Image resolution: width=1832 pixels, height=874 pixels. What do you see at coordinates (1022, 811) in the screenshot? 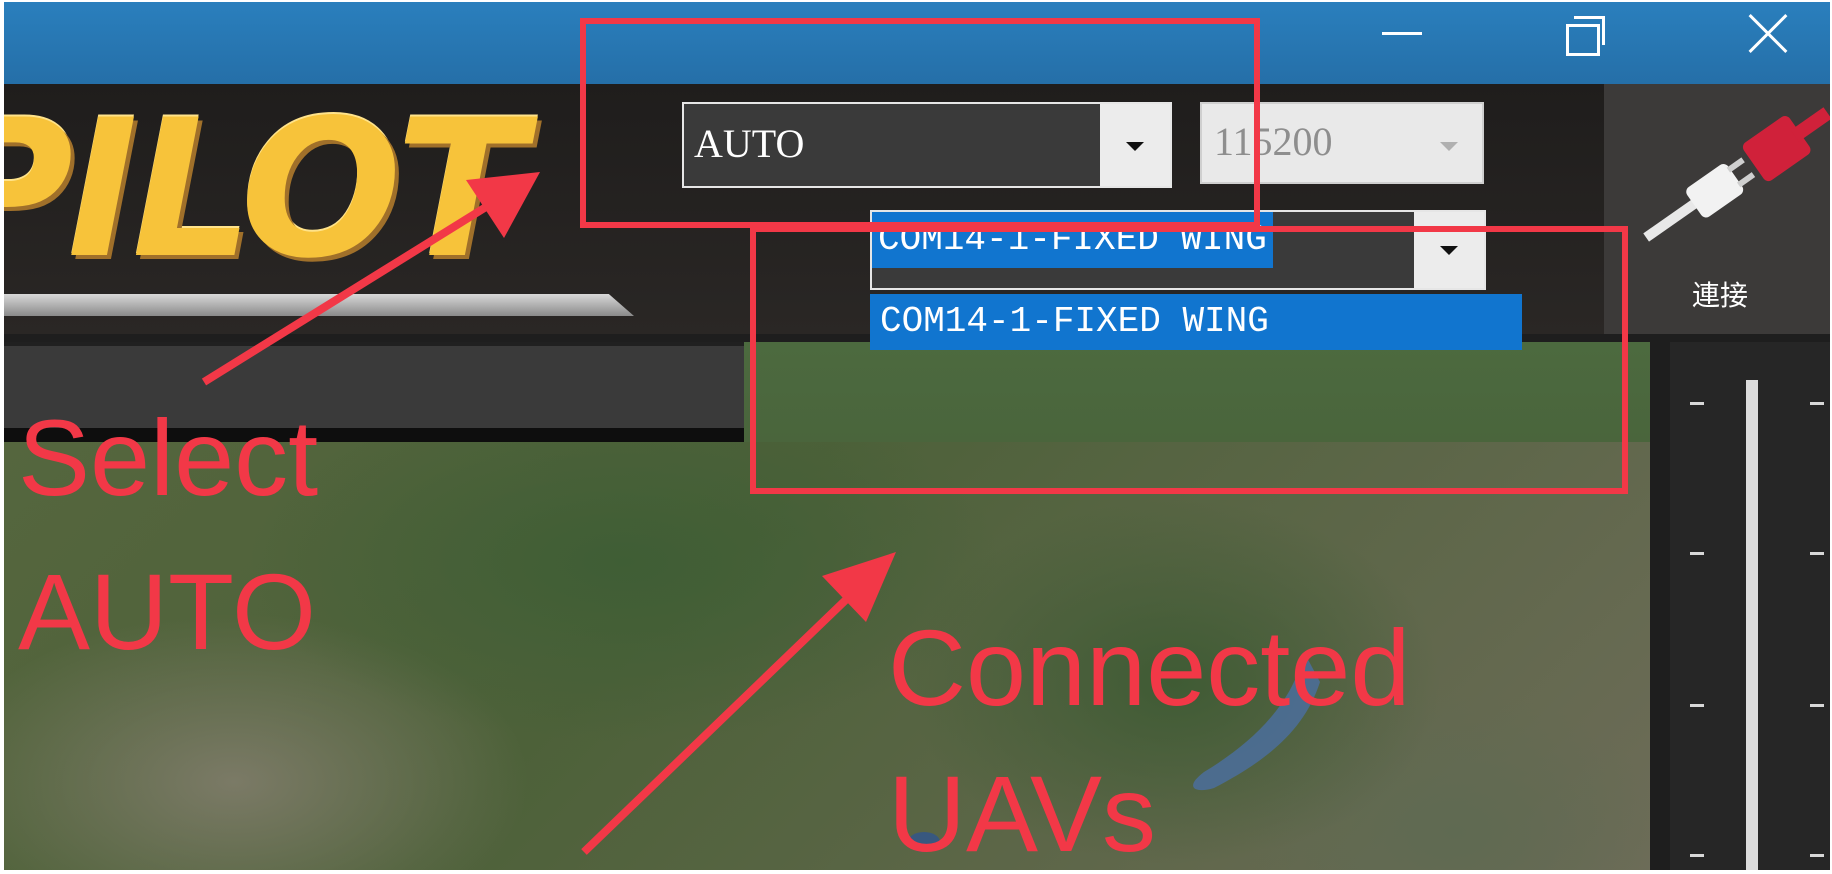
I see `annotation-uavs-label: UAVs` at bounding box center [1022, 811].